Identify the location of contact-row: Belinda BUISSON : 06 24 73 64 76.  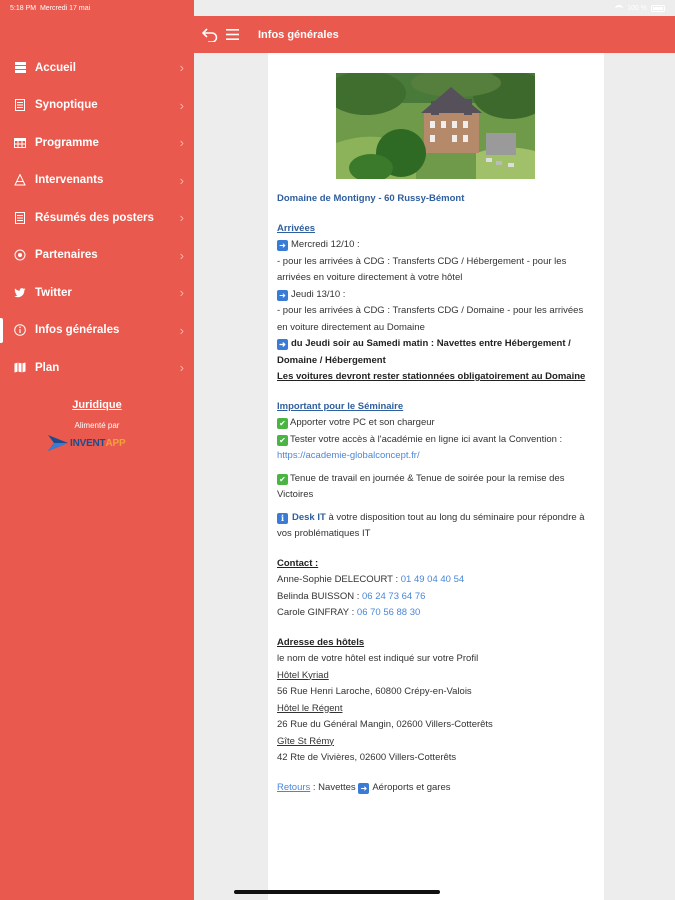
(351, 596).